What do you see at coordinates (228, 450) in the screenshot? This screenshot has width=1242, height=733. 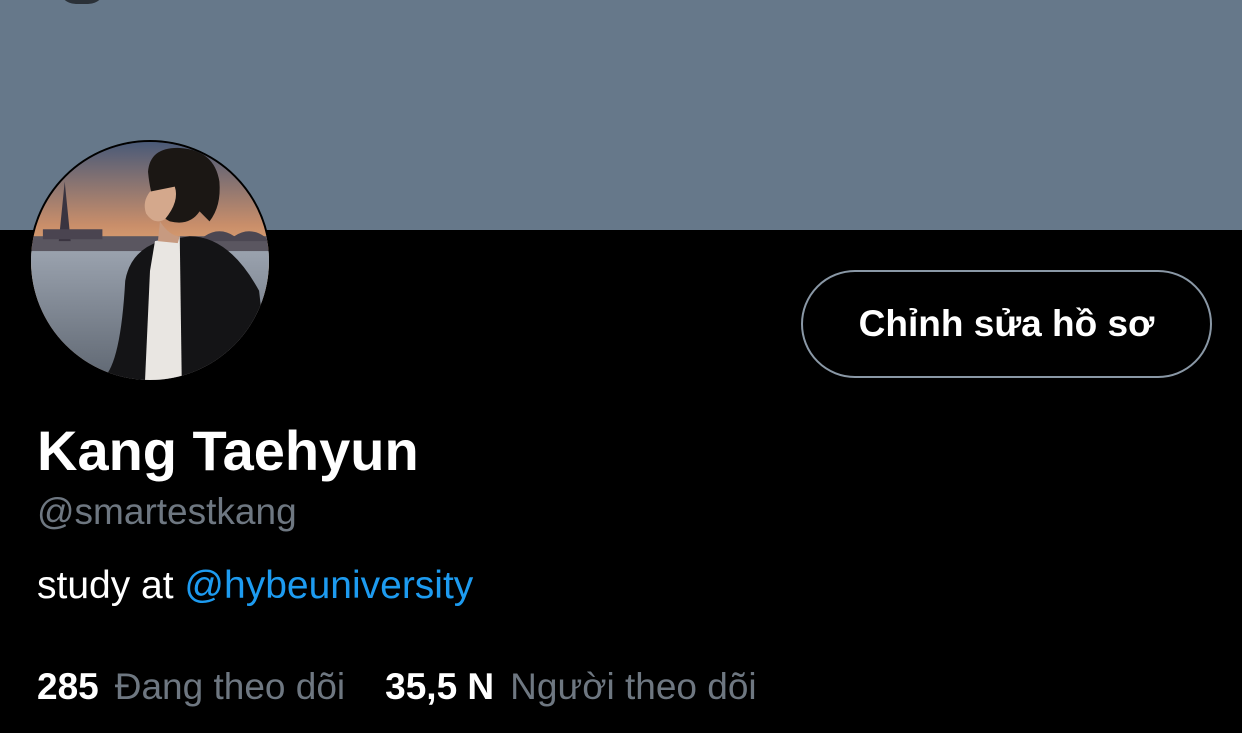 I see `profile-display-name: Kang Taehyun` at bounding box center [228, 450].